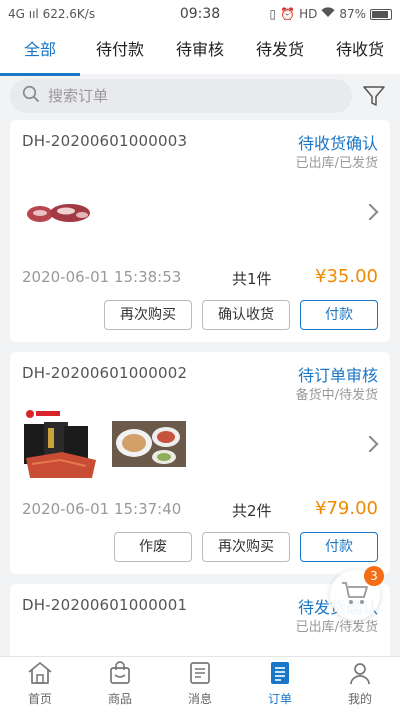 This screenshot has width=400, height=711. What do you see at coordinates (120, 51) in the screenshot?
I see `tab-pending-payment: 待付款` at bounding box center [120, 51].